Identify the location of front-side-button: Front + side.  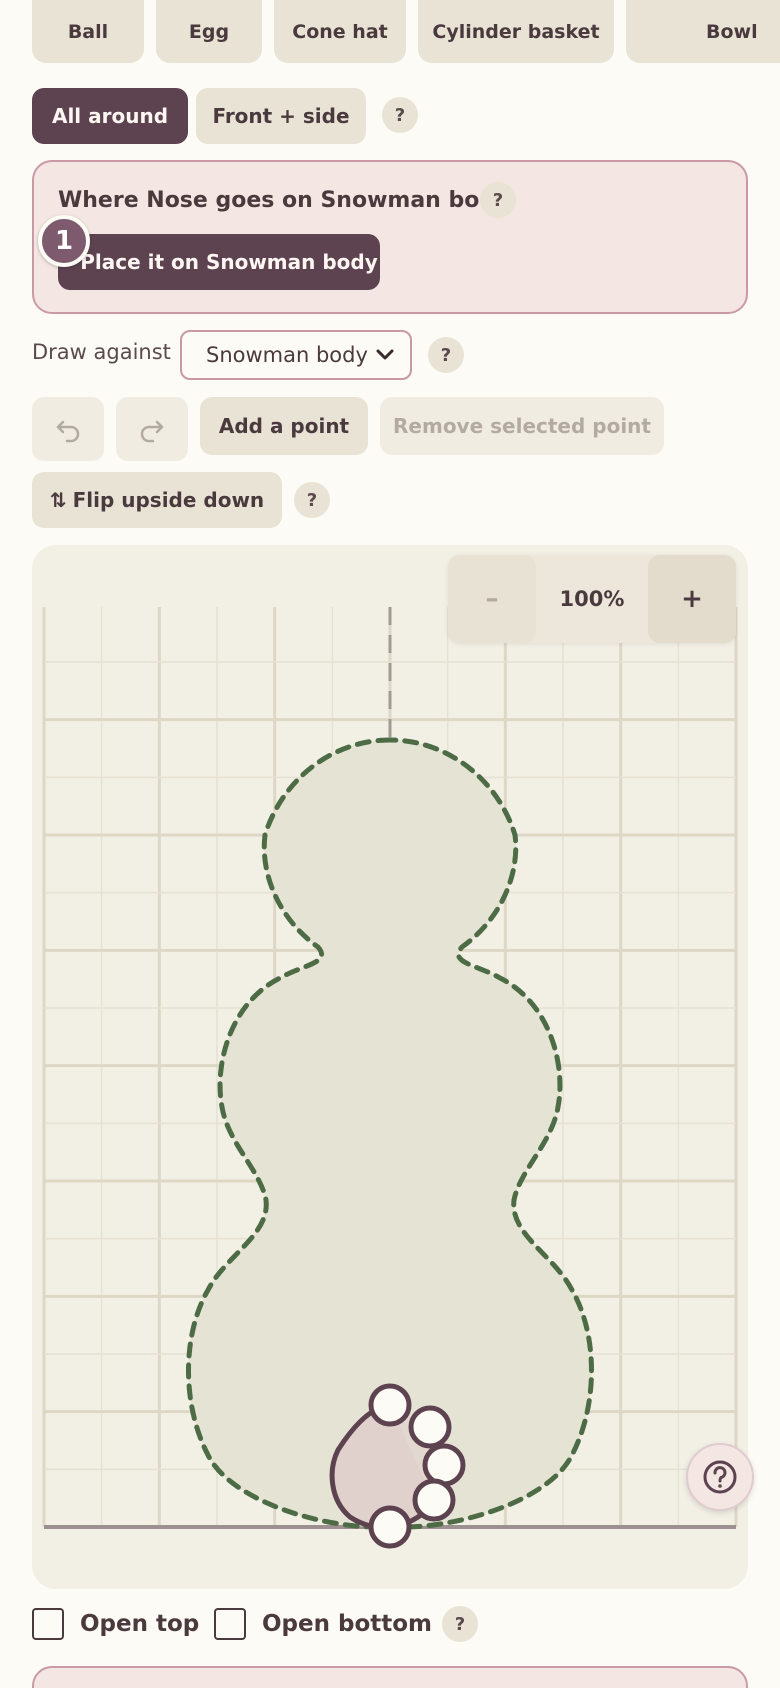
(281, 116).